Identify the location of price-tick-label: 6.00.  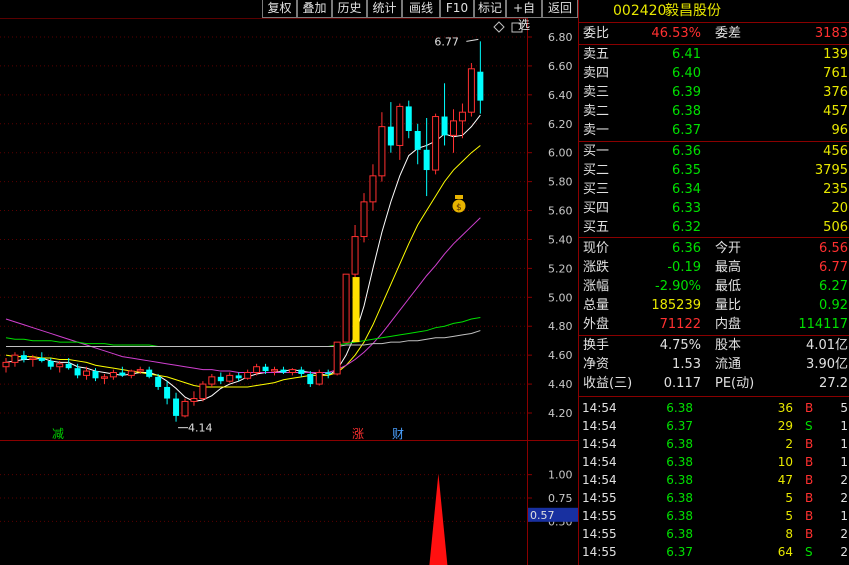
(560, 153).